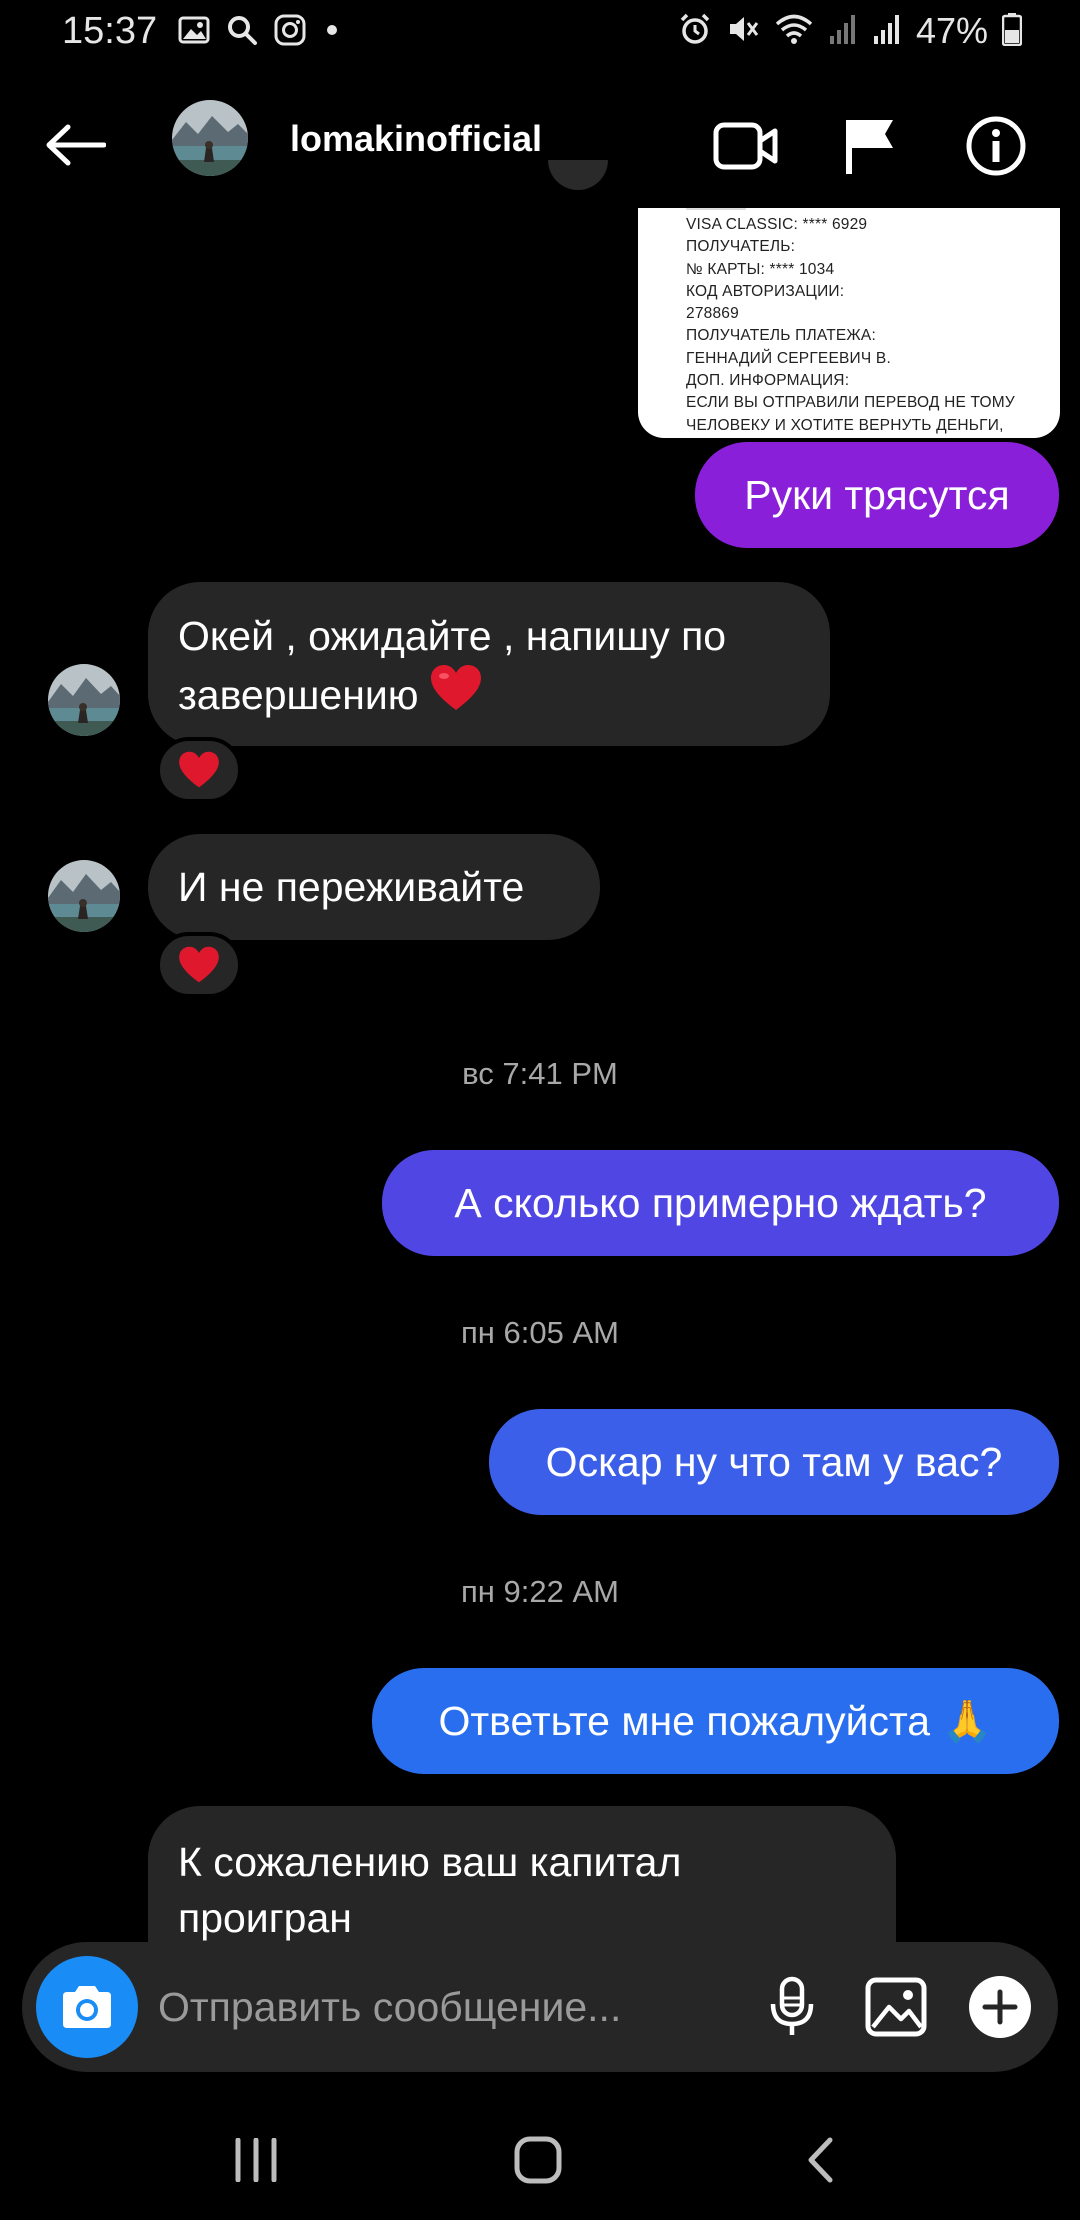 The width and height of the screenshot is (1080, 2220). I want to click on flag-icon, so click(869, 147).